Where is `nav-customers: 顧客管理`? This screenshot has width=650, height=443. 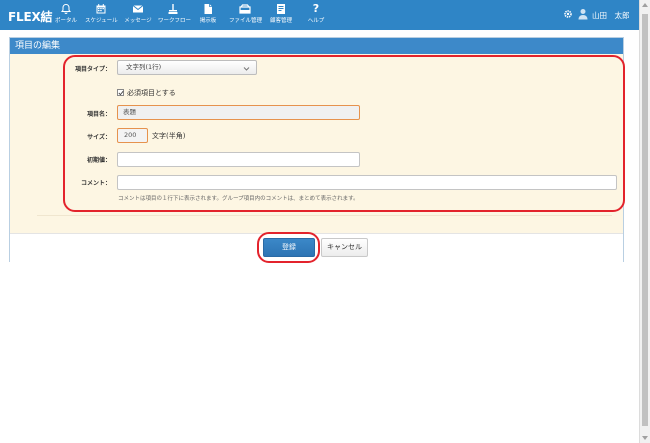 nav-customers: 顧客管理 is located at coordinates (281, 15).